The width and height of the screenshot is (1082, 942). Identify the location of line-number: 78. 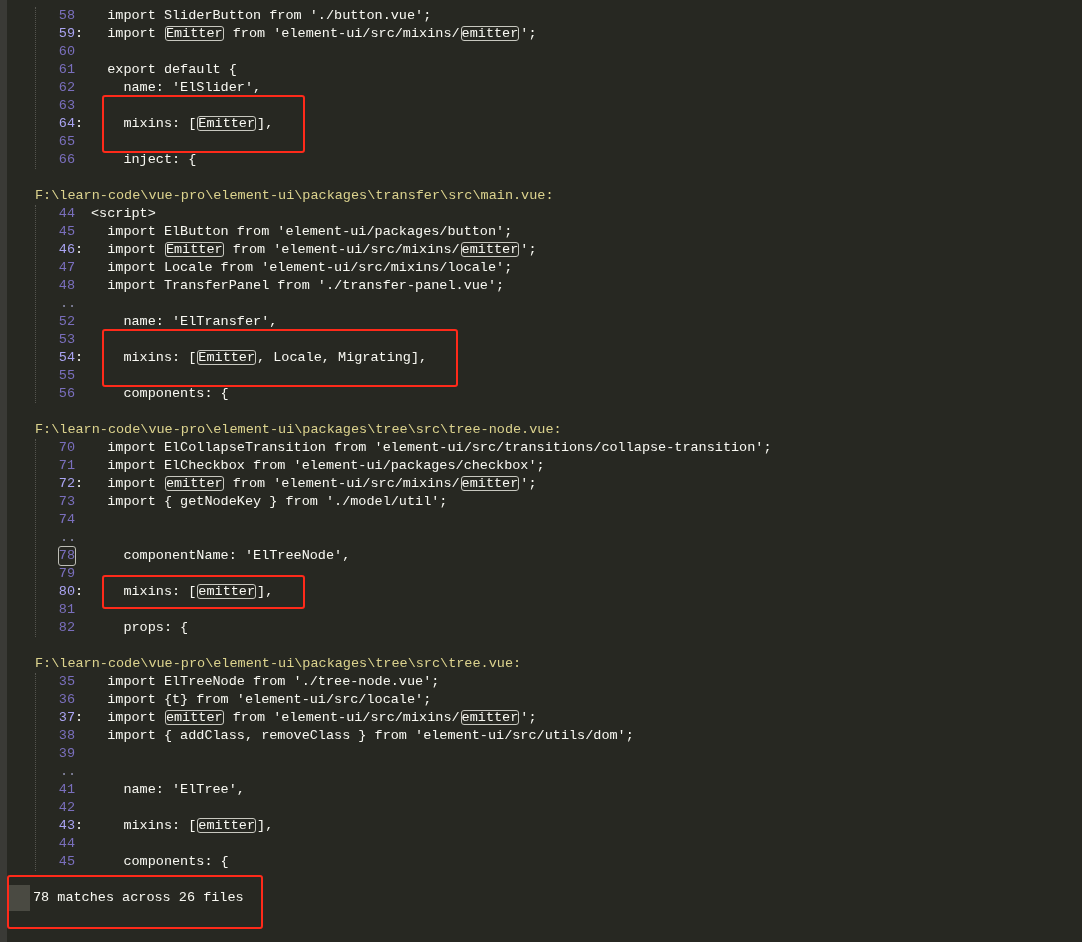
(66, 556).